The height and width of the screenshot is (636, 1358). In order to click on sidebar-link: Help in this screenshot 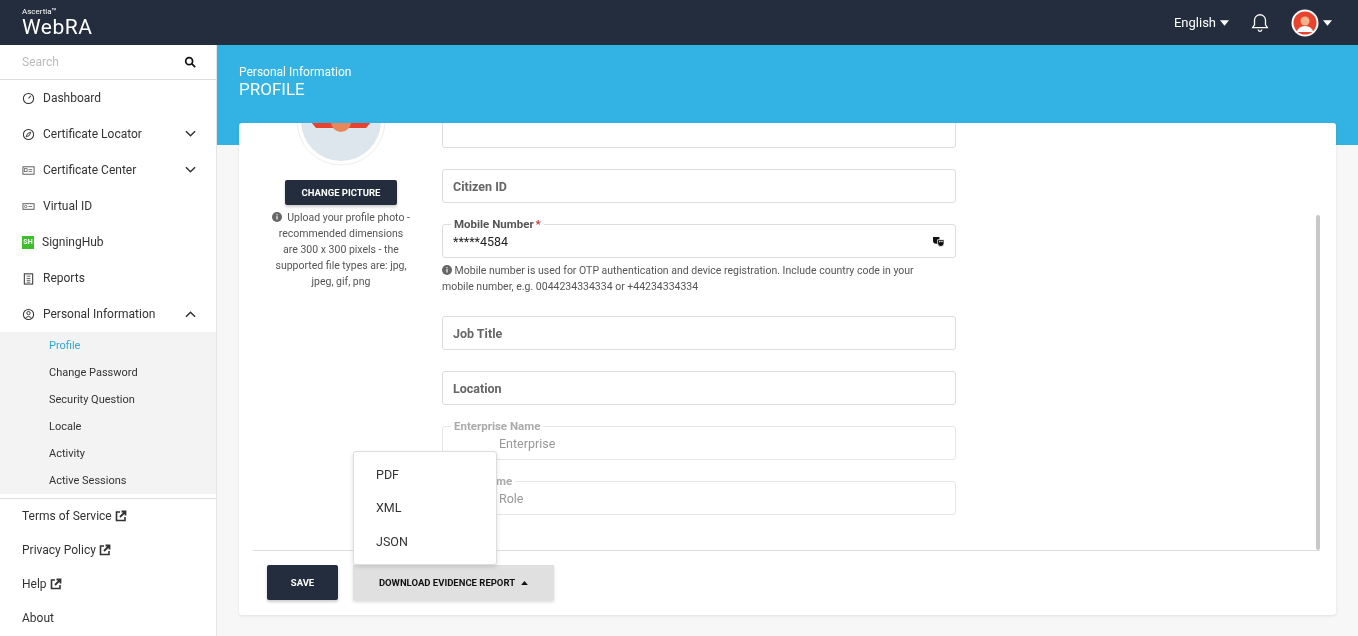, I will do `click(34, 584)`.